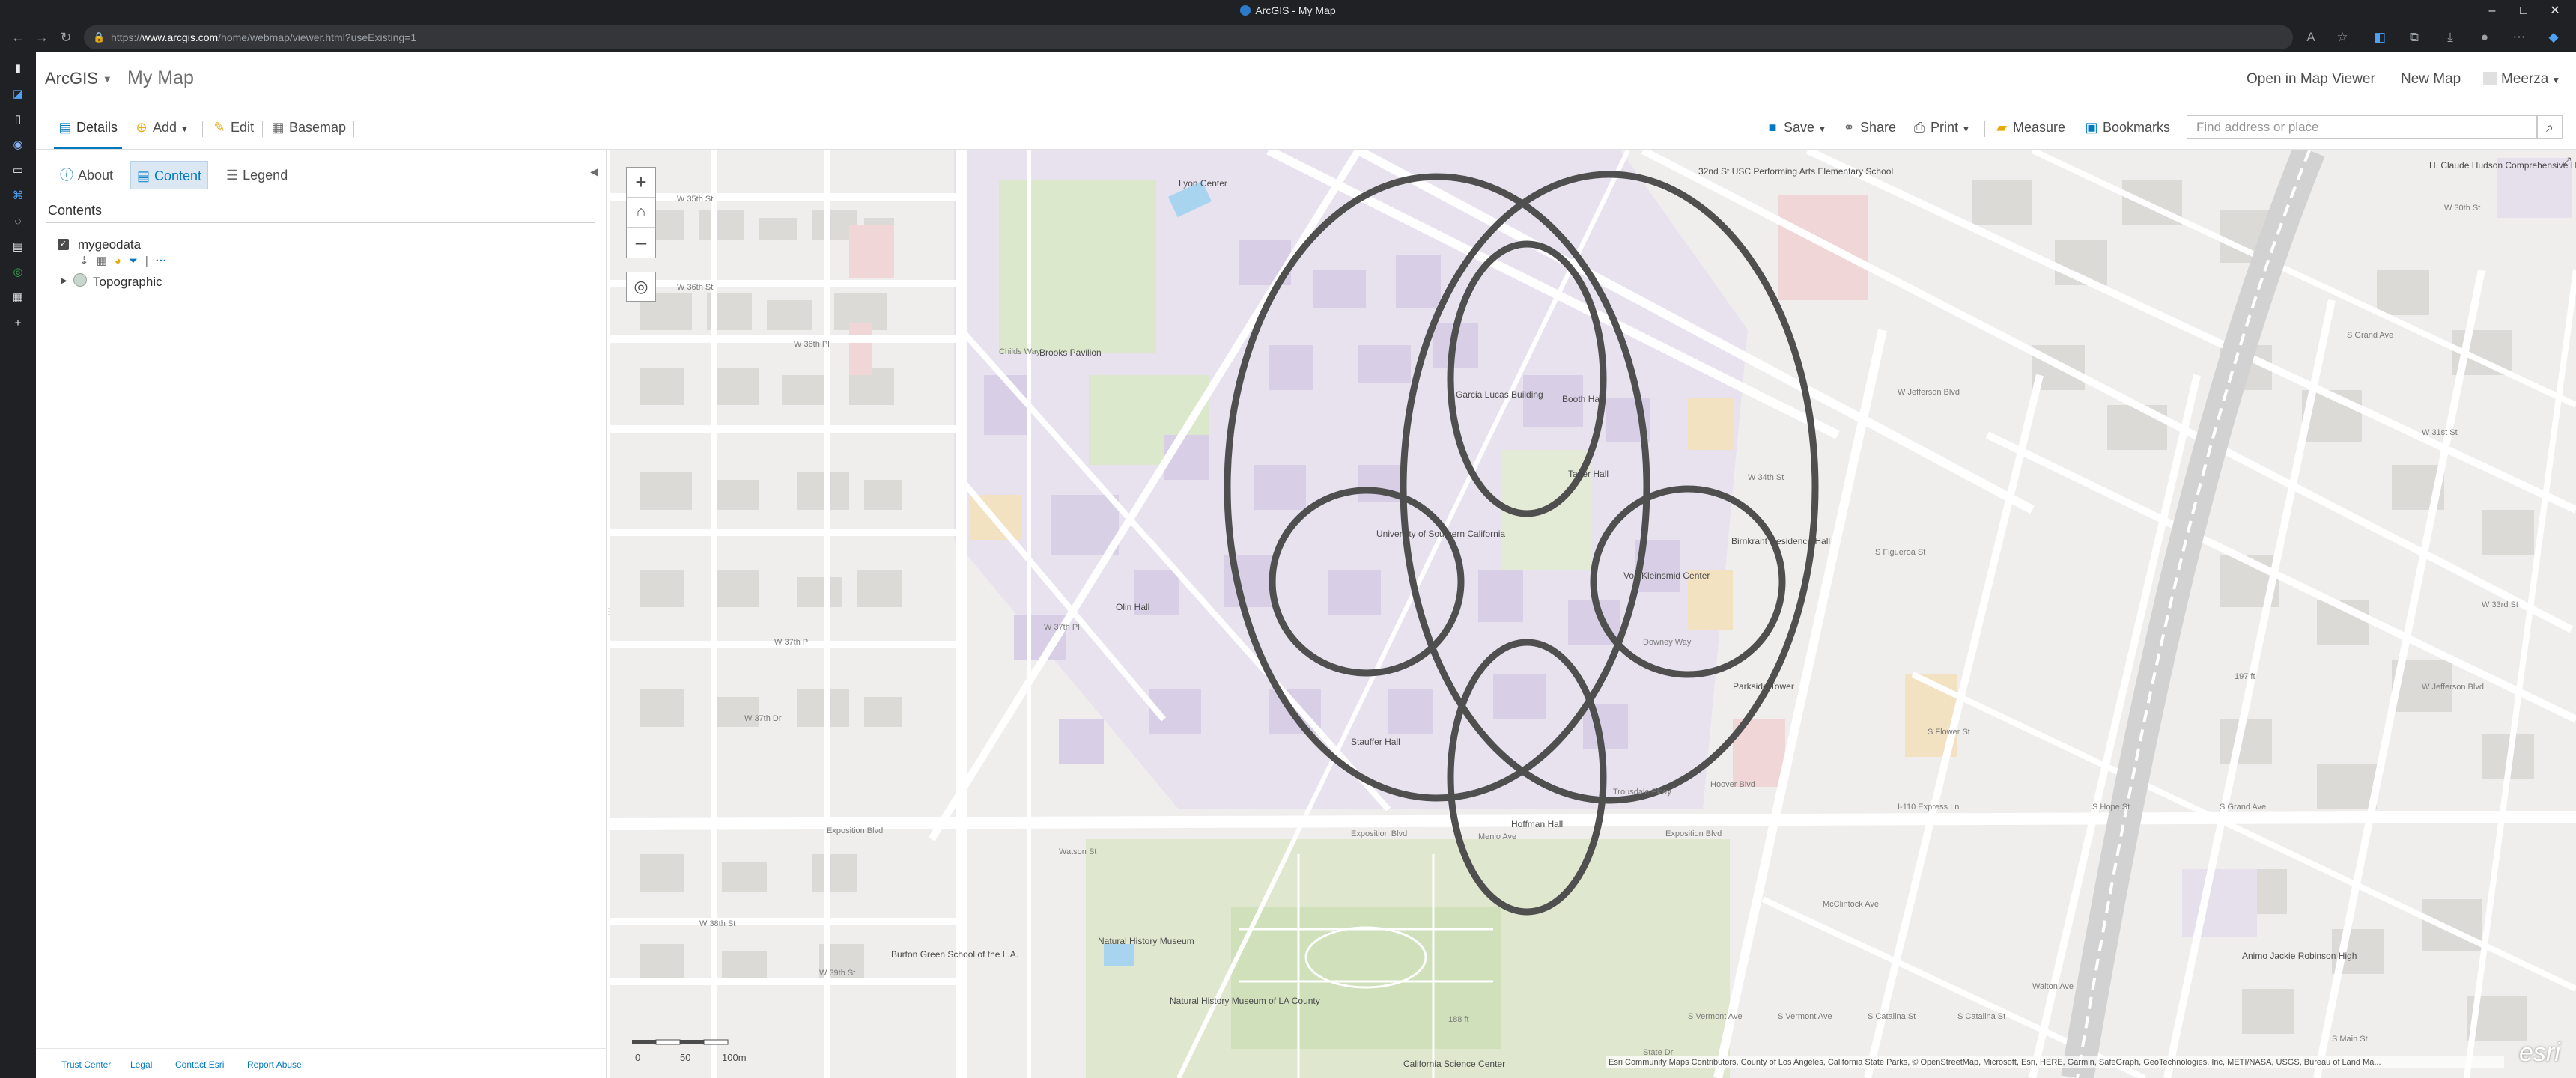  What do you see at coordinates (127, 282) in the screenshot?
I see `layer-name-topographic: Topographic` at bounding box center [127, 282].